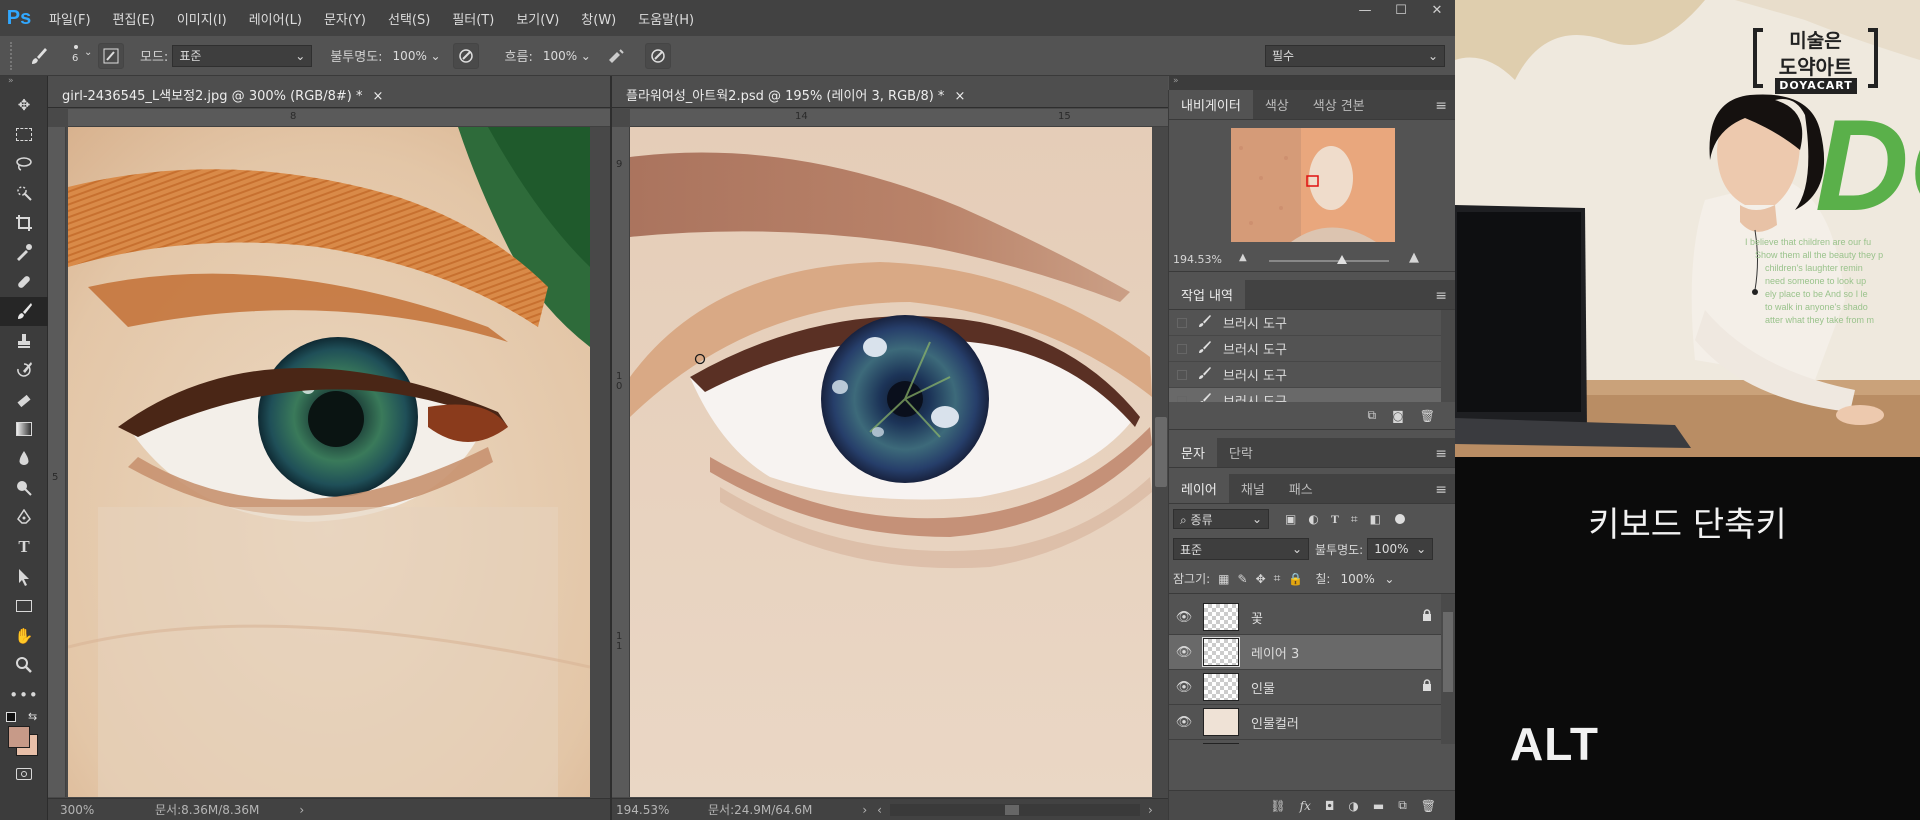 This screenshot has width=1920, height=820. Describe the element at coordinates (651, 810) in the screenshot. I see `doc2-zoom-field: 194.53%` at that location.